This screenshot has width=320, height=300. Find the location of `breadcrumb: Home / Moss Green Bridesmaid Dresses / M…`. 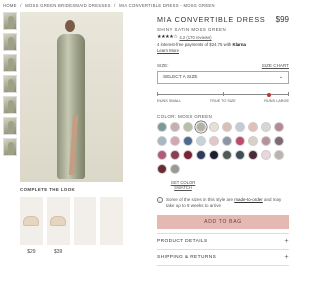

breadcrumb: Home / Moss Green Bridesmaid Dresses / M… is located at coordinates (110, 5).